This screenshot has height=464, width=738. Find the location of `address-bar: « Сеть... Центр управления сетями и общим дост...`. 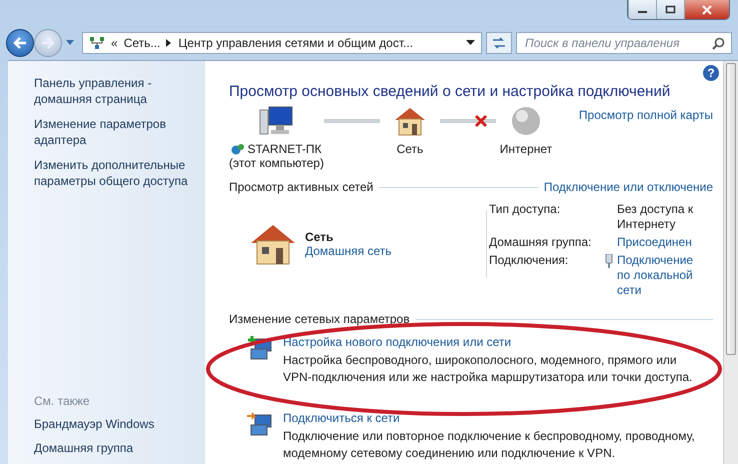

address-bar: « Сеть... Центр управления сетями и общим дост... is located at coordinates (282, 43).